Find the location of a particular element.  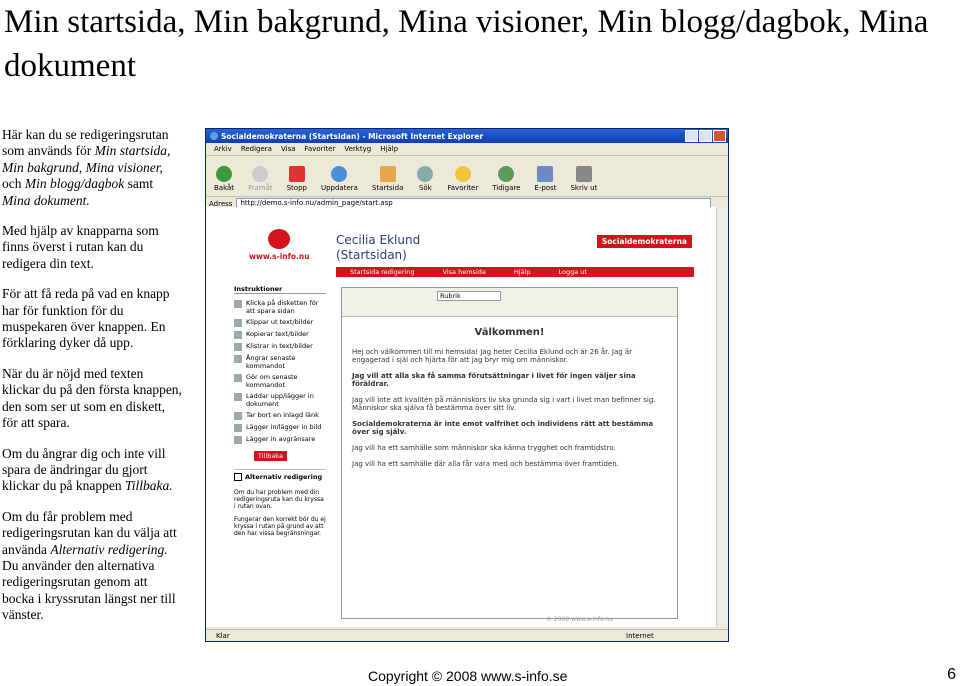

ie-icon is located at coordinates (214, 136).